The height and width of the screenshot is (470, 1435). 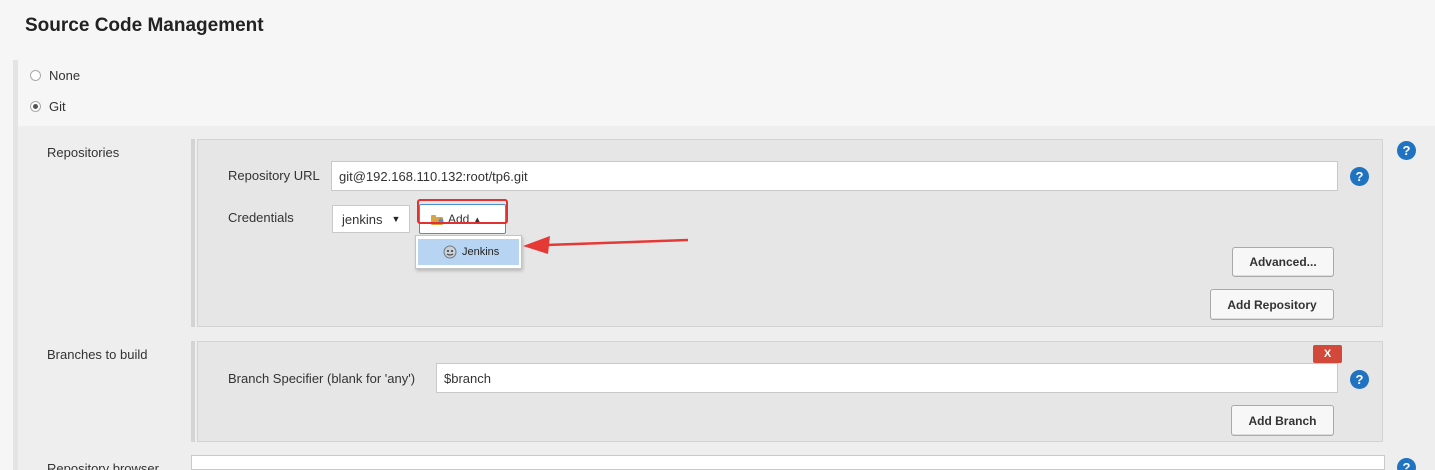 What do you see at coordinates (1282, 420) in the screenshot?
I see `add-branch-button: Add Branch` at bounding box center [1282, 420].